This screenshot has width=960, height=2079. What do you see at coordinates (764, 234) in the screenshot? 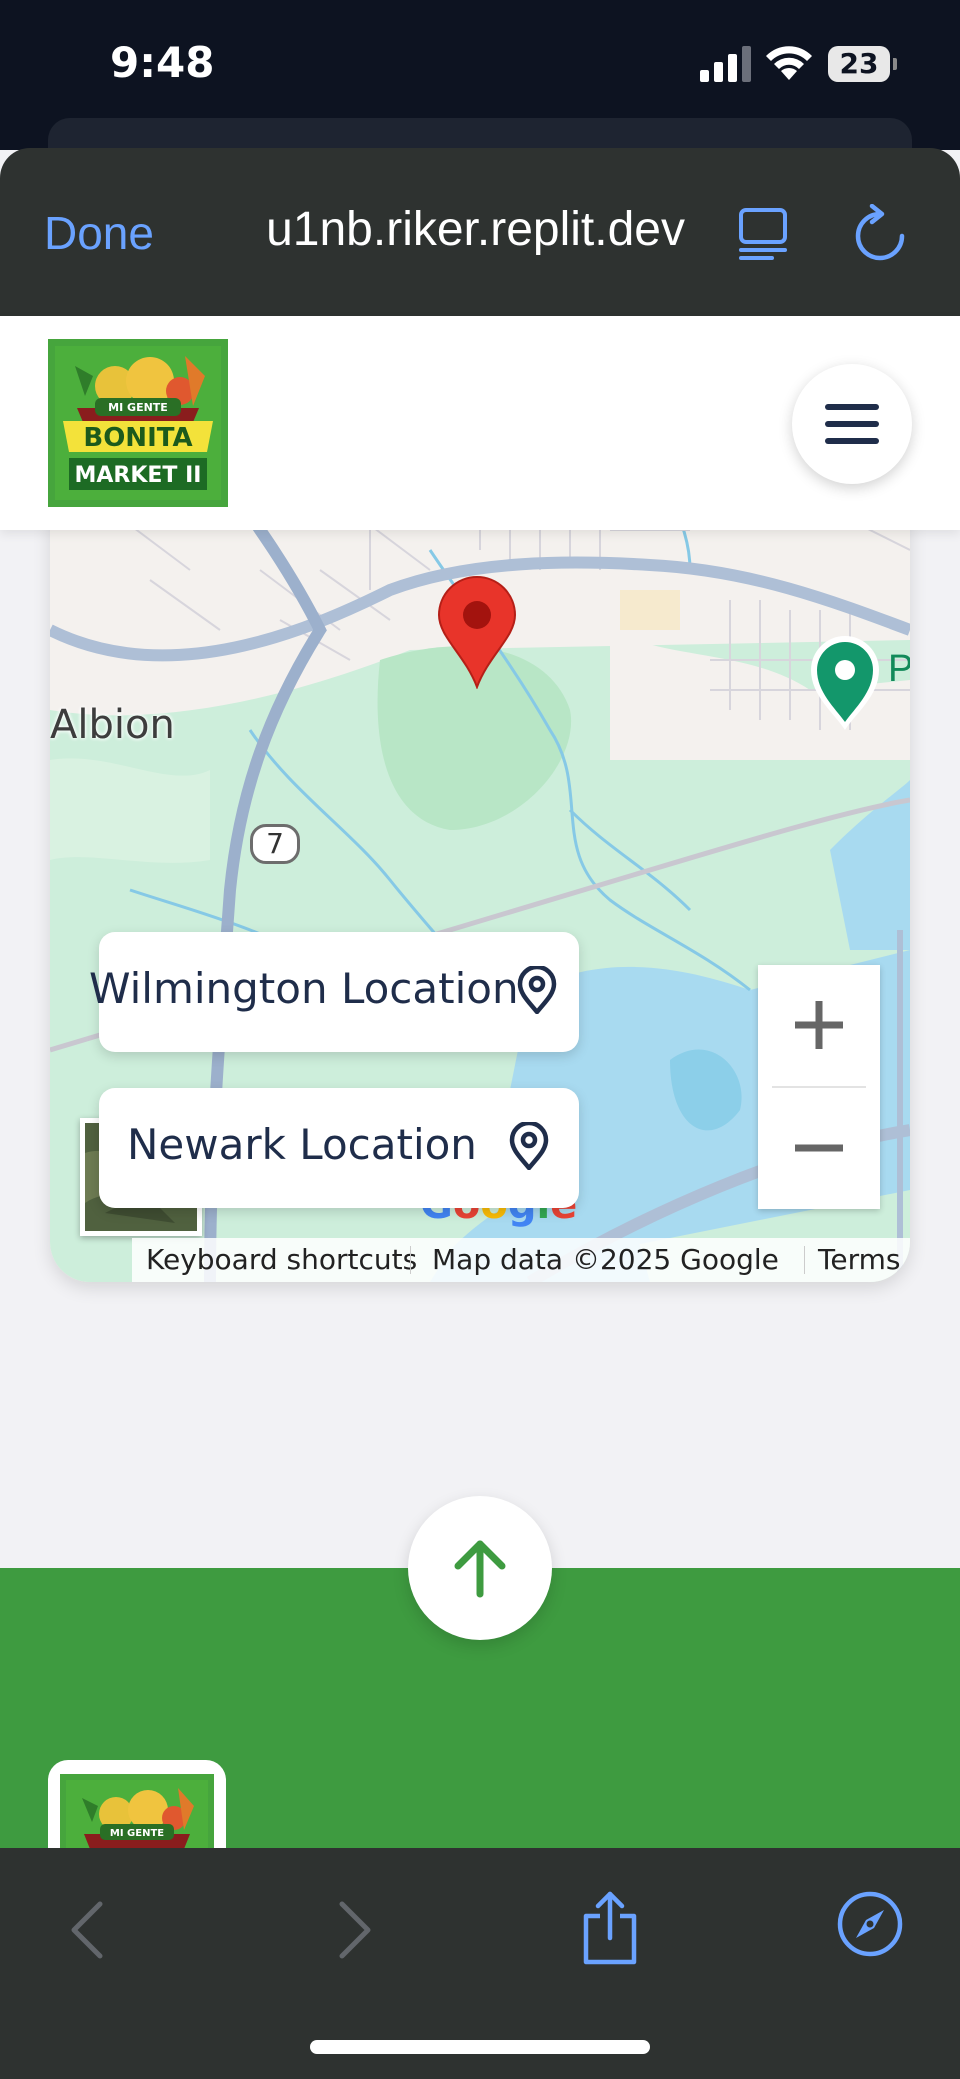
I see `reader-view-icon` at bounding box center [764, 234].